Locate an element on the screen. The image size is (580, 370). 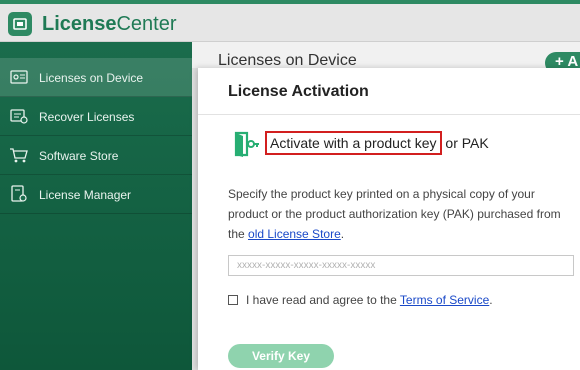
activation-method: Activate with a product key or PAK is located at coordinates (377, 143).